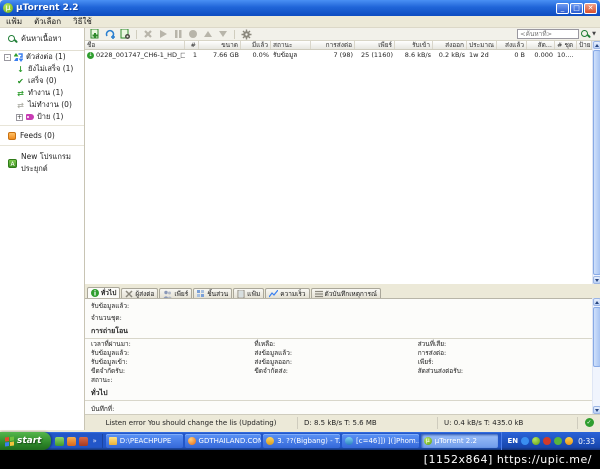 The width and height of the screenshot is (600, 469). What do you see at coordinates (512, 45) in the screenshot?
I see `column-uploaded: ส่งแล้ว` at bounding box center [512, 45].